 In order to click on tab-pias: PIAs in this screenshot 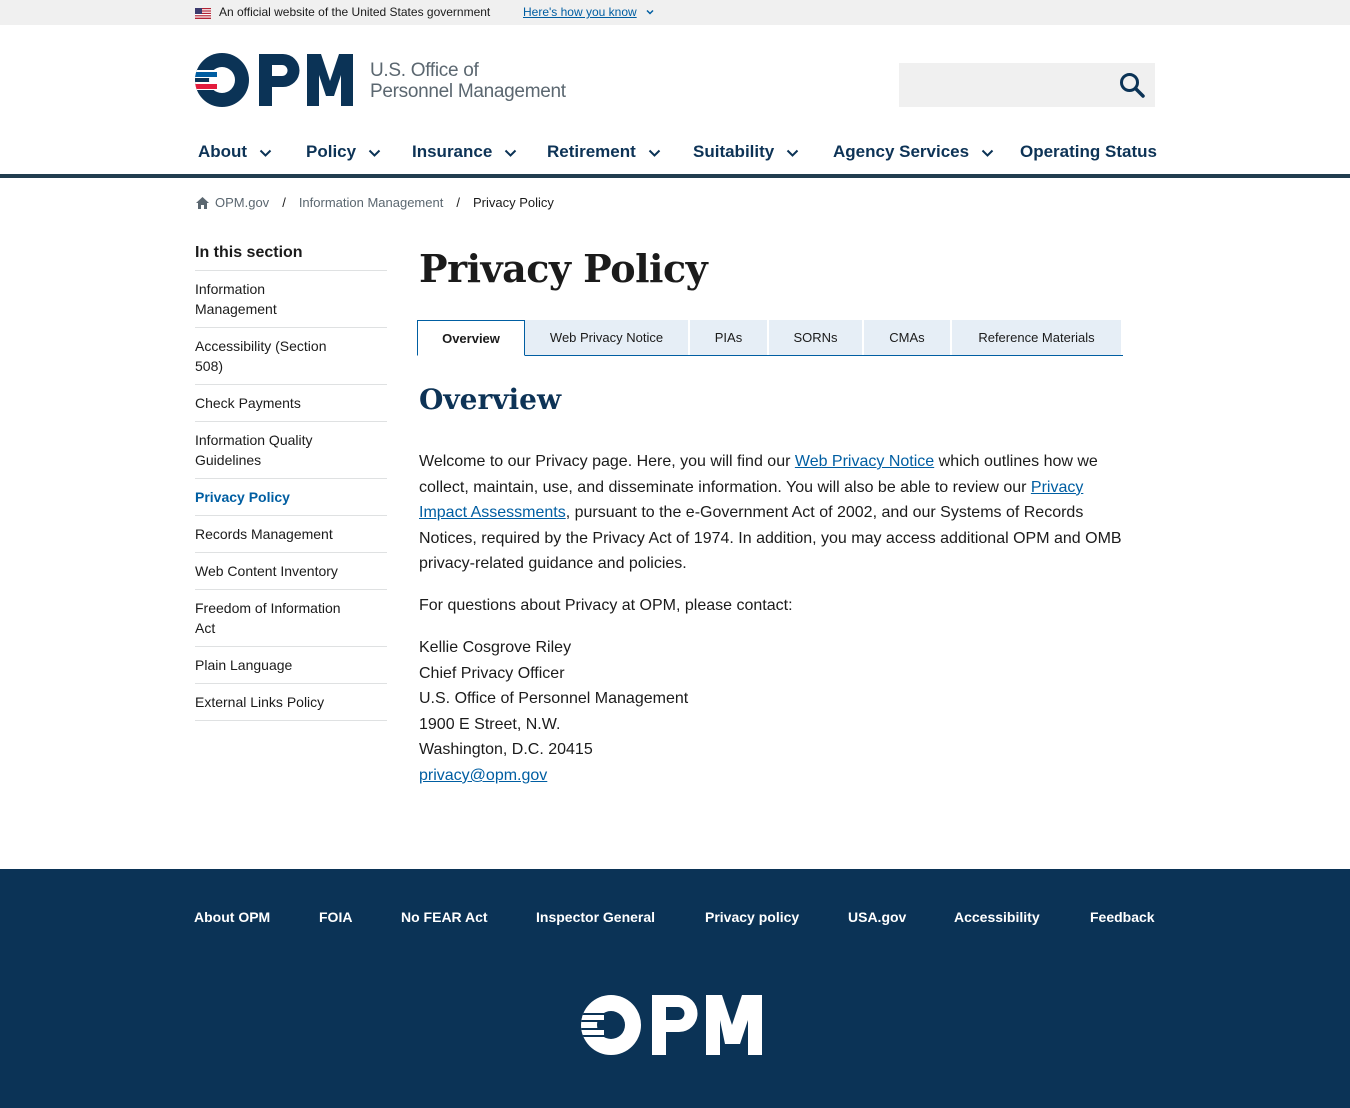, I will do `click(729, 337)`.